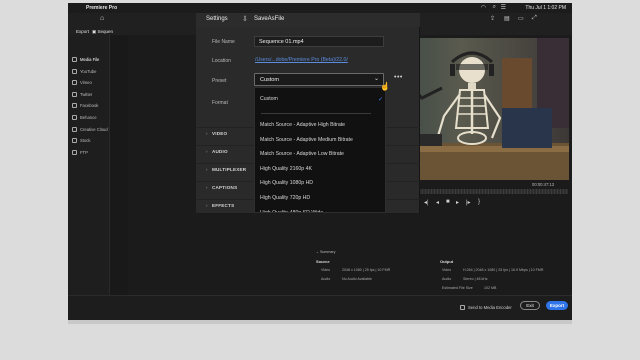  Describe the element at coordinates (543, 184) in the screenshot. I see `preview-timecode: 00:00:47:13` at that location.